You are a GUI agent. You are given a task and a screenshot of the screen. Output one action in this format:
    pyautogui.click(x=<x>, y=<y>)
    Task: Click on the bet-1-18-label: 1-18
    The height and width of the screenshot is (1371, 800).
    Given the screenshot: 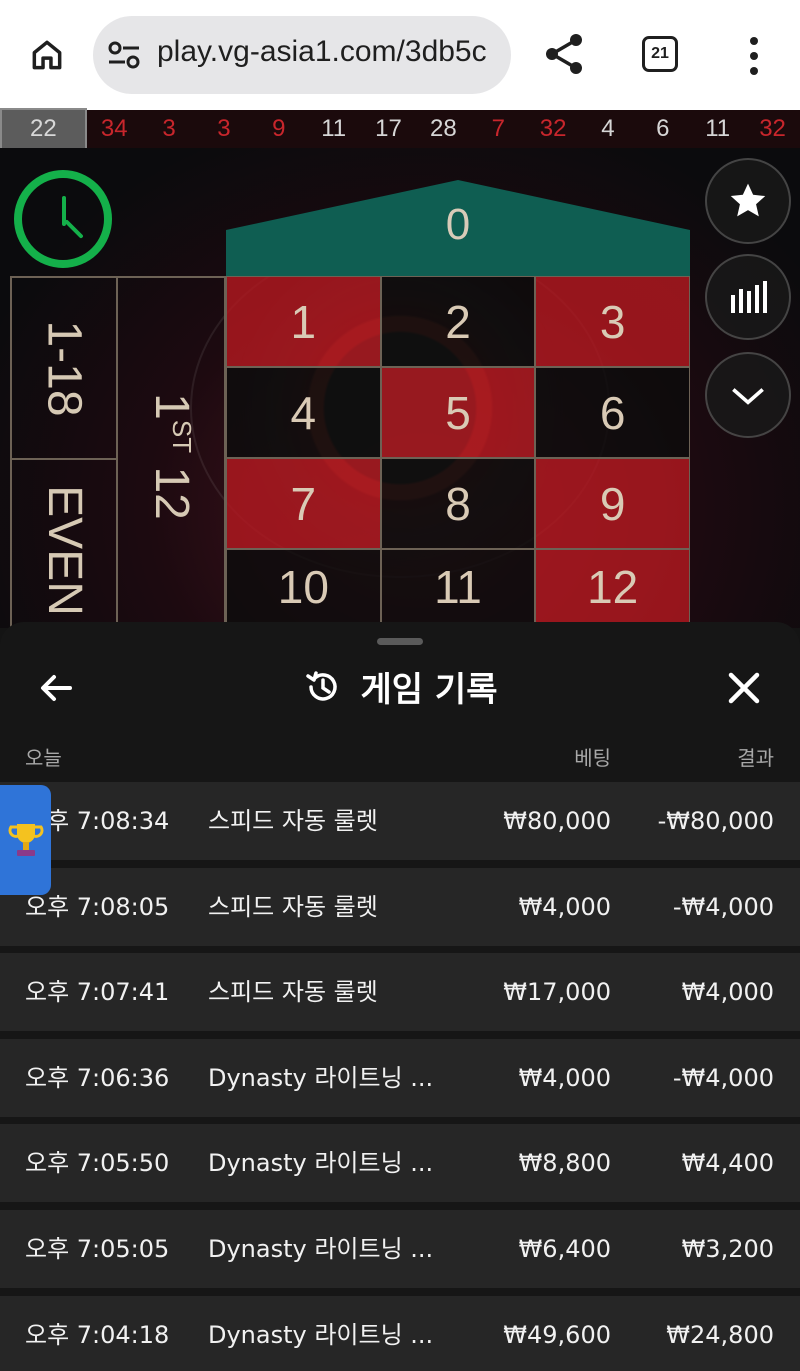 What is the action you would take?
    pyautogui.click(x=64, y=368)
    